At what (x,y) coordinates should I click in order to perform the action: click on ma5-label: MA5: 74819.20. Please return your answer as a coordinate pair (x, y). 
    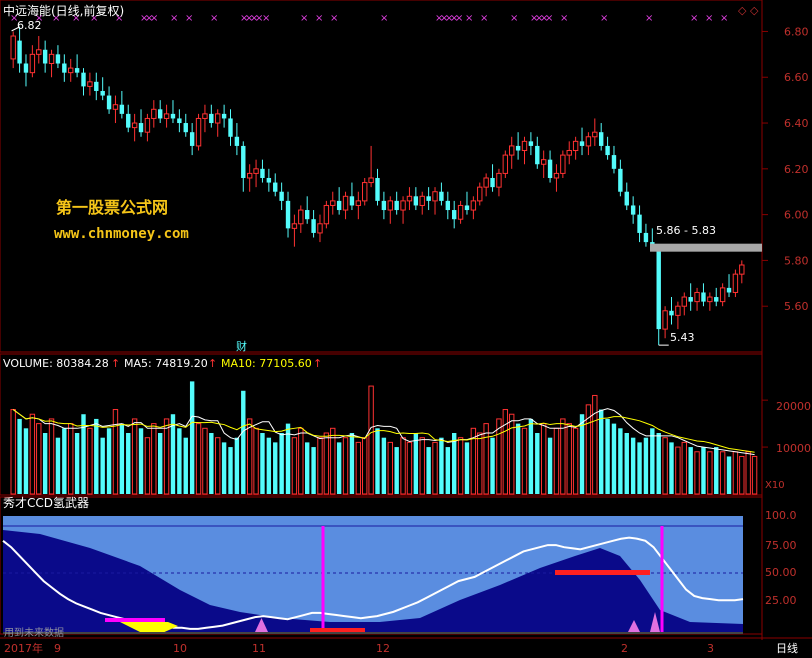
    Looking at the image, I should click on (166, 363).